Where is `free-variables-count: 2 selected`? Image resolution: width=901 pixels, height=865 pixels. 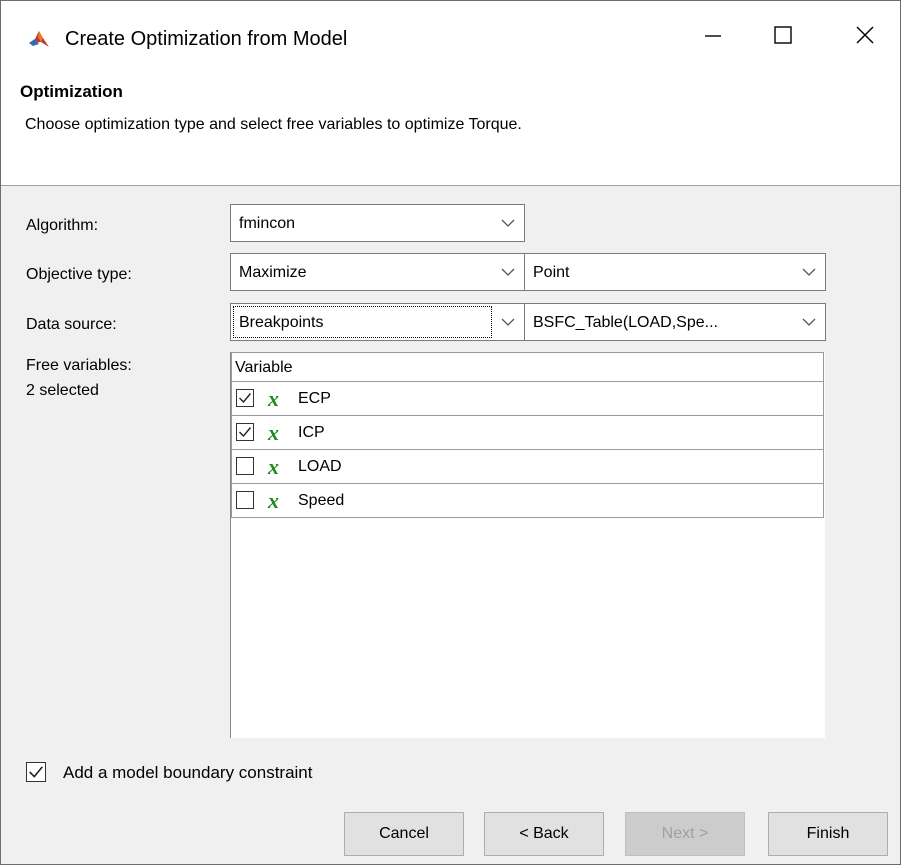
free-variables-count: 2 selected is located at coordinates (62, 390).